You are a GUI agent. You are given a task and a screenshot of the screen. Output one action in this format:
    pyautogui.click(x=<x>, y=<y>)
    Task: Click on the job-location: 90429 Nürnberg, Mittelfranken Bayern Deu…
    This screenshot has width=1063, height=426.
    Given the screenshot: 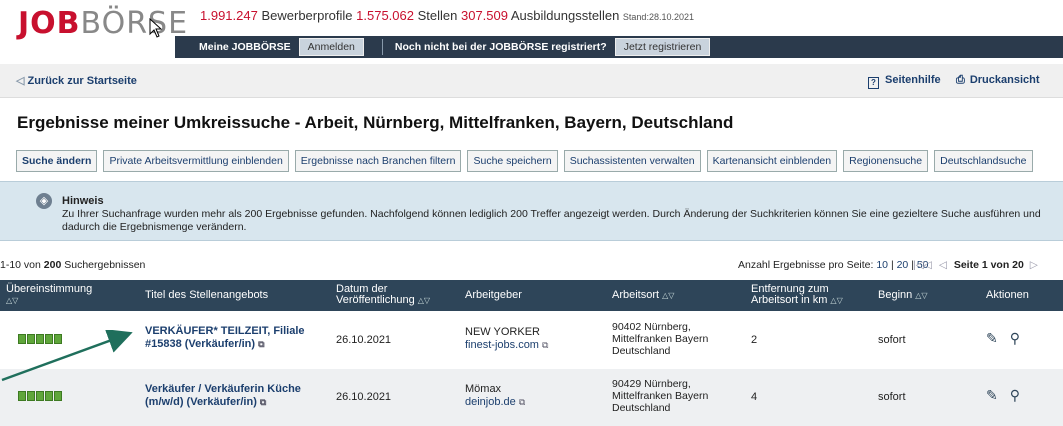 What is the action you would take?
    pyautogui.click(x=660, y=396)
    